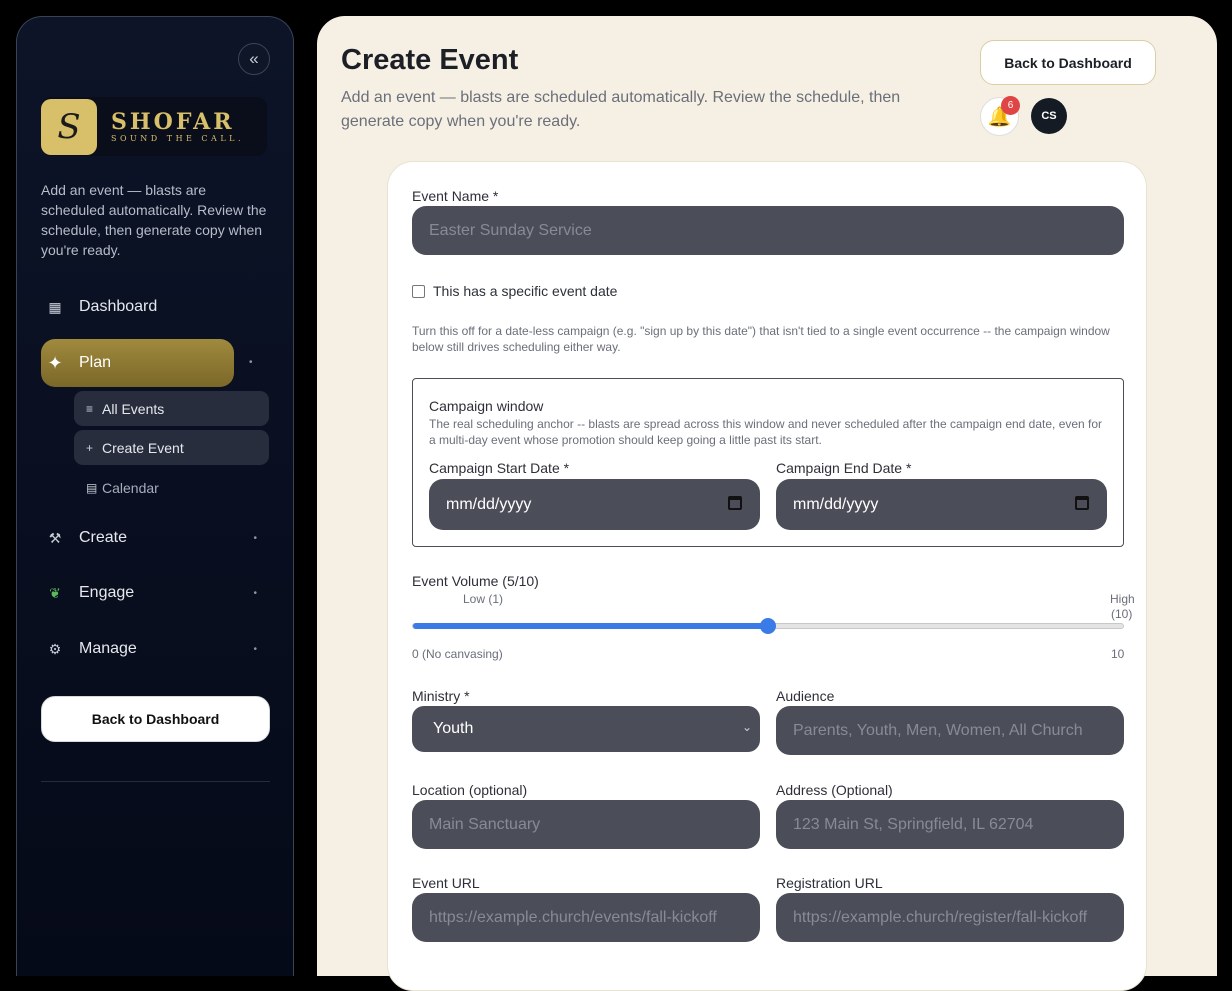  Describe the element at coordinates (1122, 599) in the screenshot. I see `volume-high-label: High` at that location.